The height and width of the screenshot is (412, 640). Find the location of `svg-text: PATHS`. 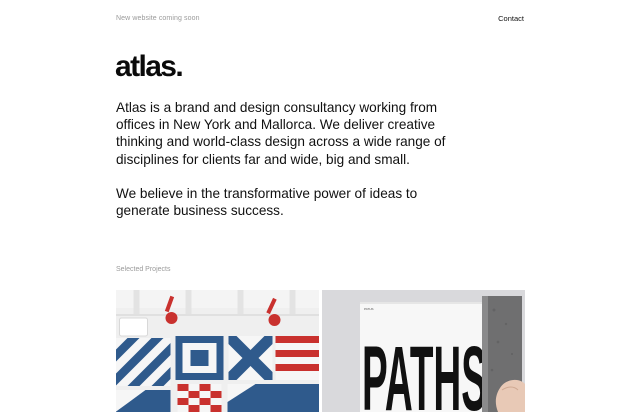

svg-text: PATHS is located at coordinates (369, 309).